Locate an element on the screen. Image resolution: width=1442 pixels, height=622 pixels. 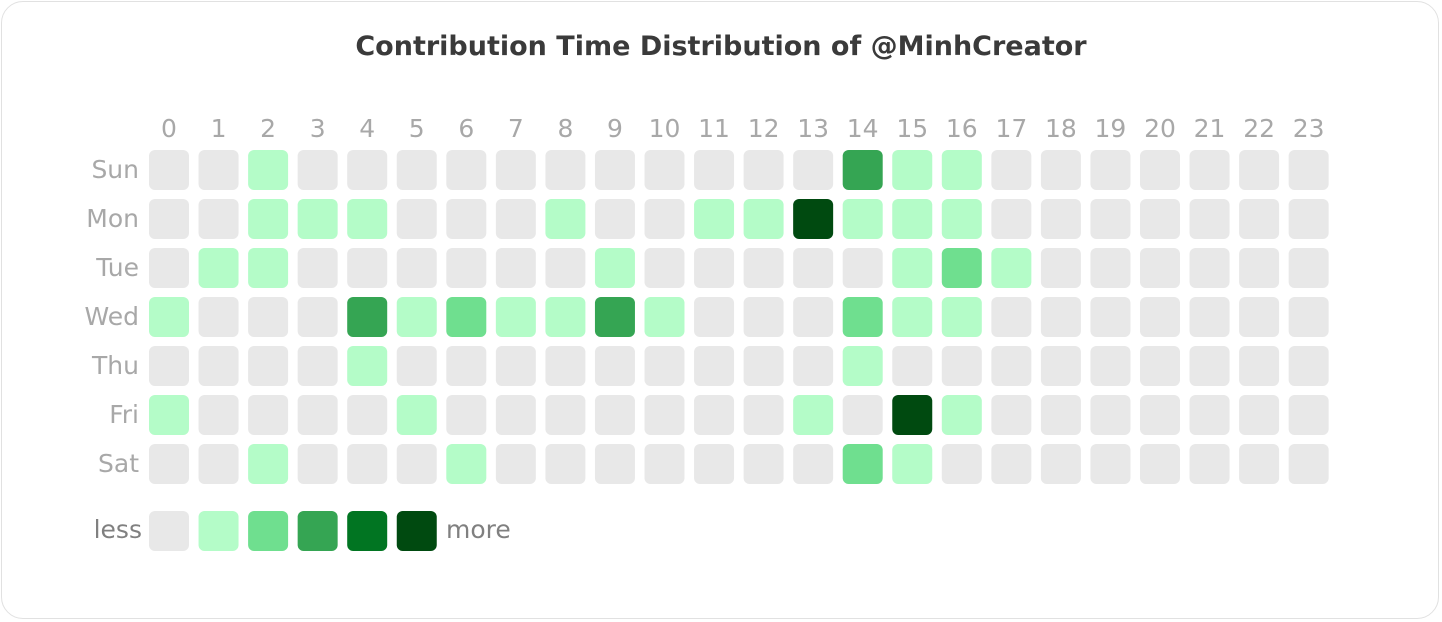
heatmap-cell: Thu 21: level 0 is located at coordinates (1209, 366).